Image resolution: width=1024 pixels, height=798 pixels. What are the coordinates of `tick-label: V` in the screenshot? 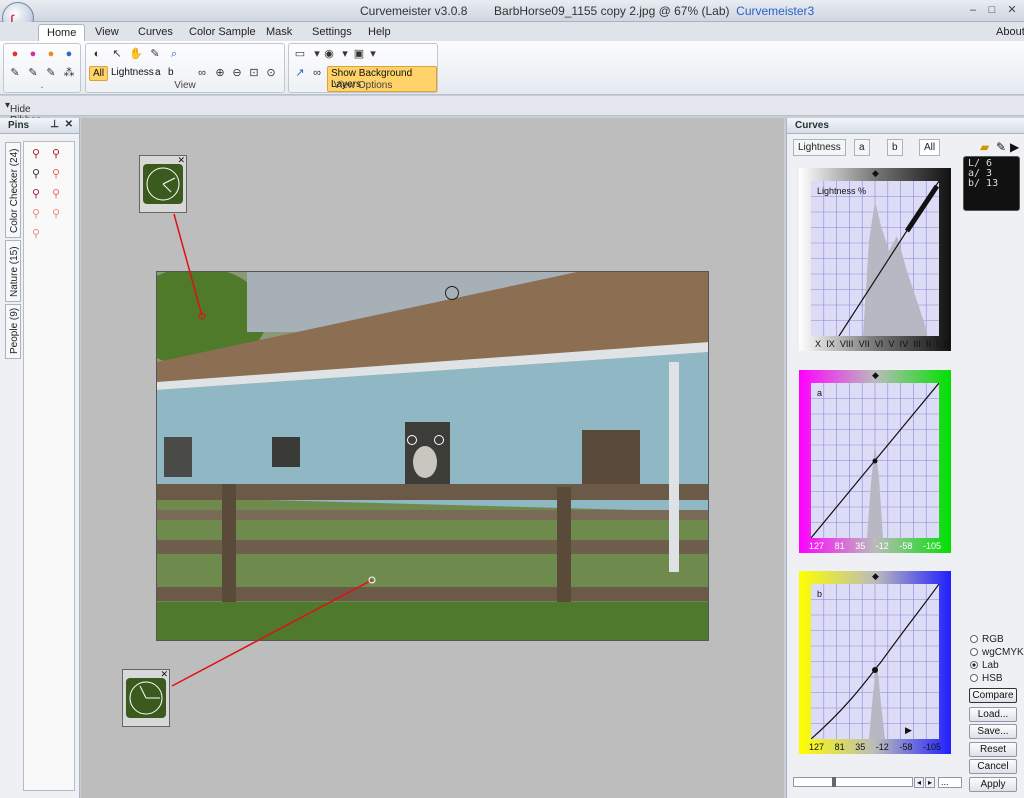 It's located at (891, 344).